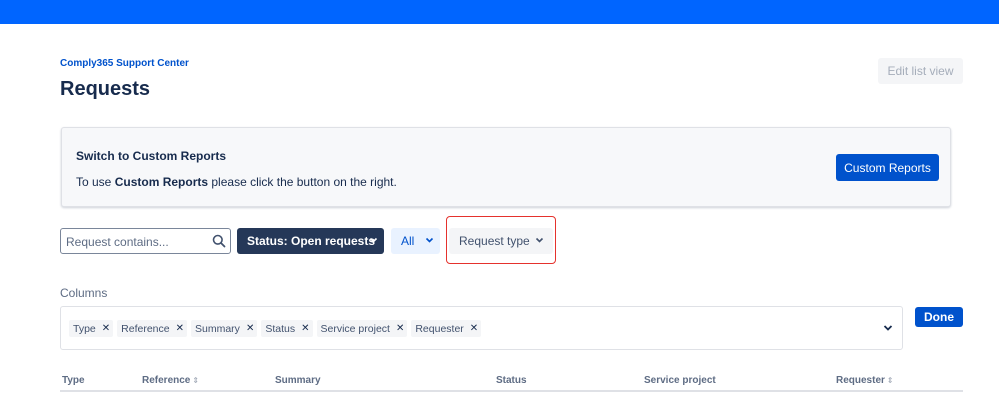 The height and width of the screenshot is (393, 999). What do you see at coordinates (217, 328) in the screenshot?
I see `column-tag-label: Summary` at bounding box center [217, 328].